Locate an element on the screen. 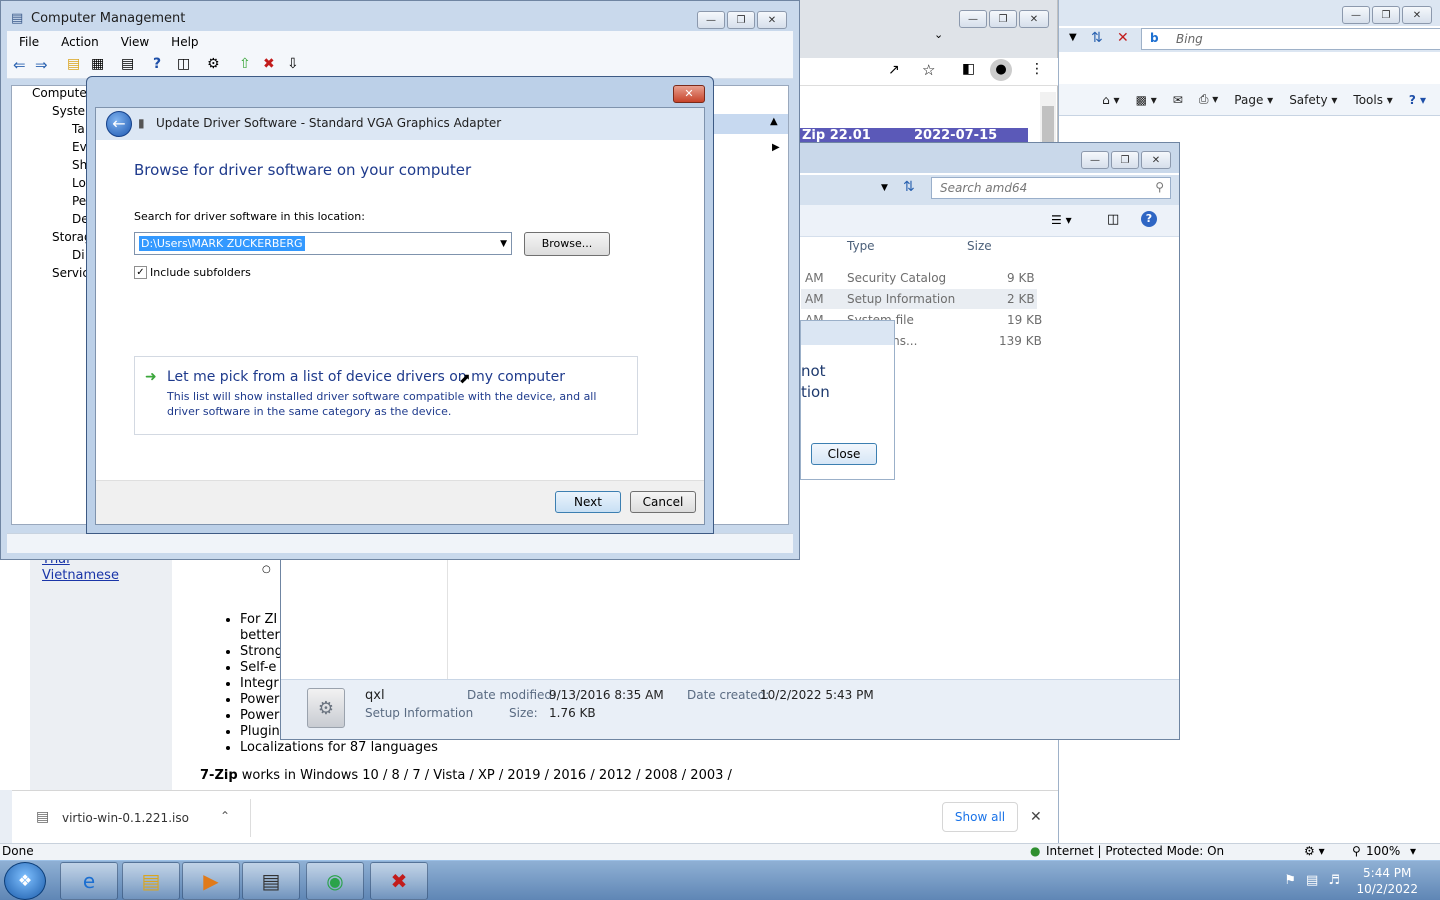  home-icon: ⌂ ▾ is located at coordinates (1110, 100).